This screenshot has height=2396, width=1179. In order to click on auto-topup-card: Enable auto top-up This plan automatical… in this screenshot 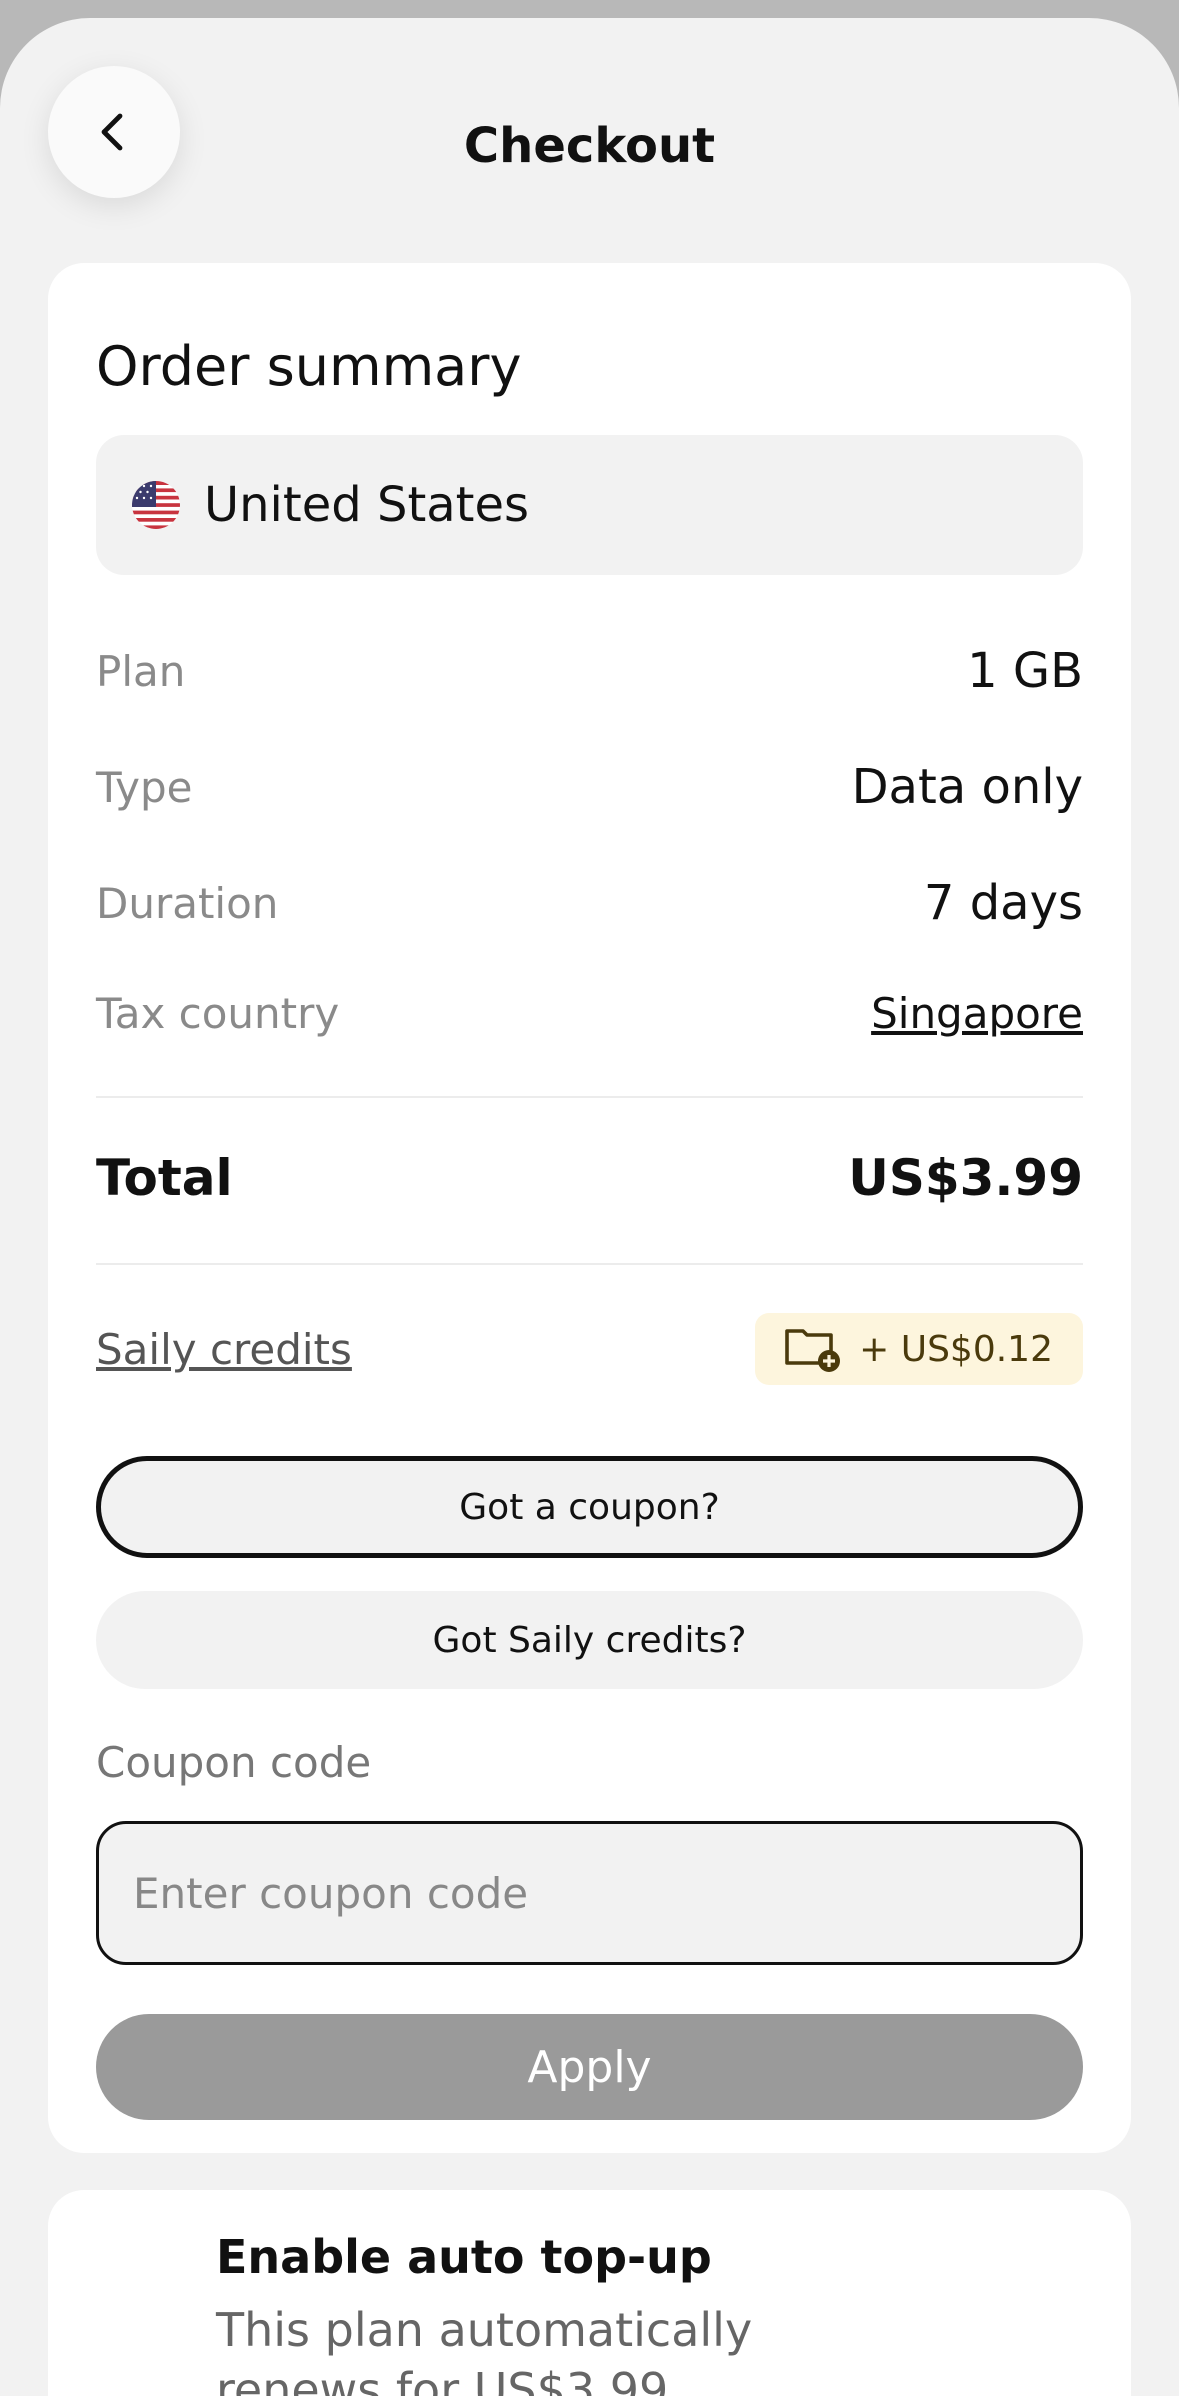, I will do `click(589, 2293)`.